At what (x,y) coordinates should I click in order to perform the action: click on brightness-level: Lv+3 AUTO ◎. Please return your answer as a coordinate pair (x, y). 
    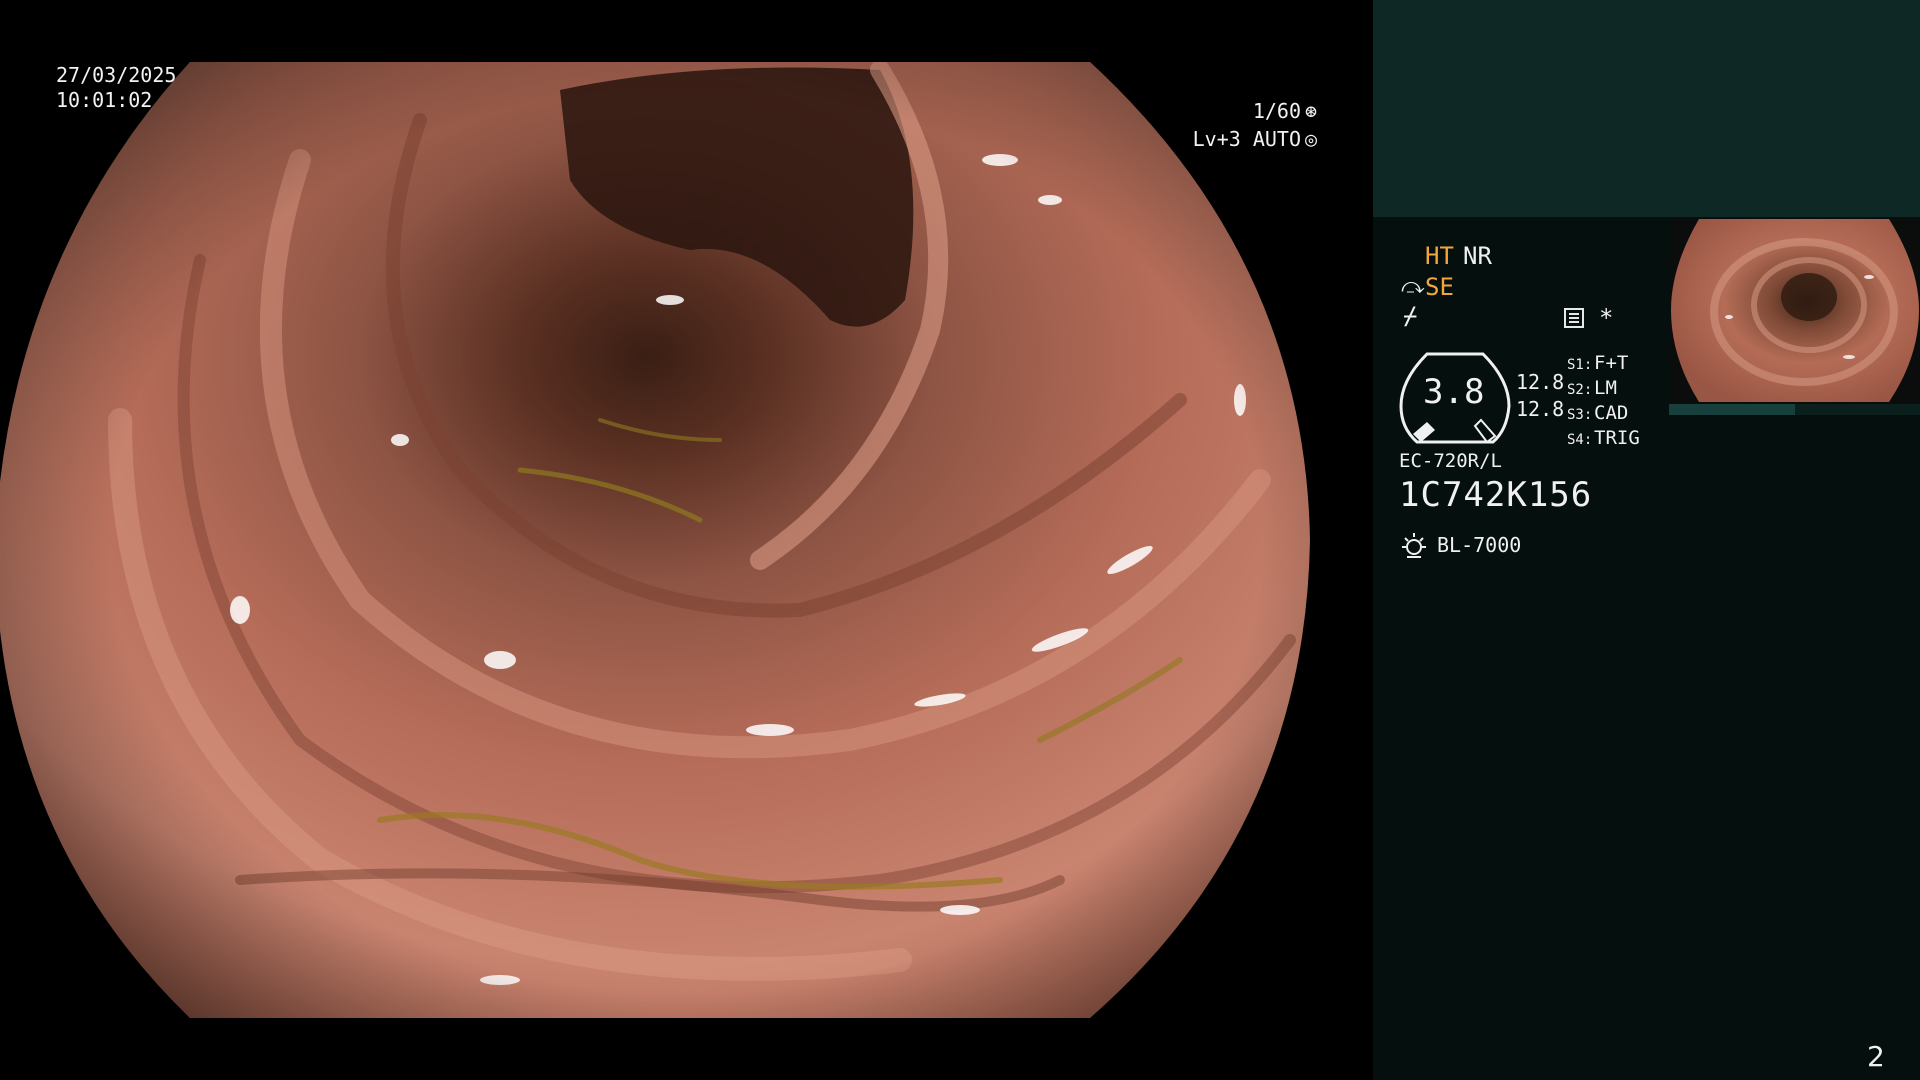
    Looking at the image, I should click on (1257, 139).